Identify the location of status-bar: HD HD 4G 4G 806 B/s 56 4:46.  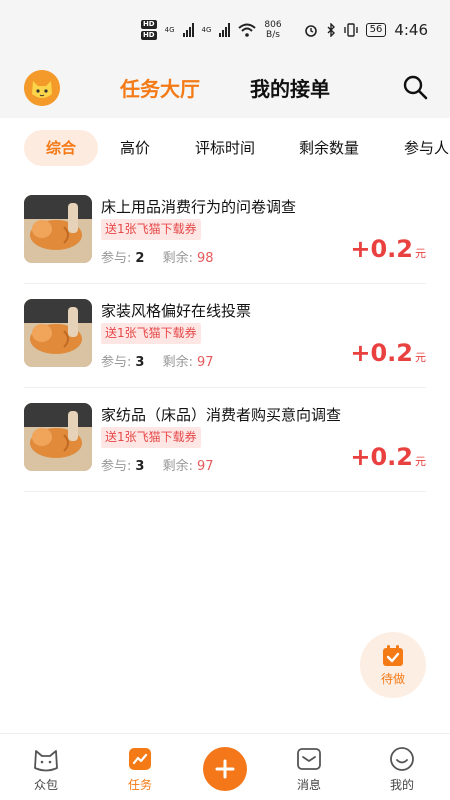
(225, 30).